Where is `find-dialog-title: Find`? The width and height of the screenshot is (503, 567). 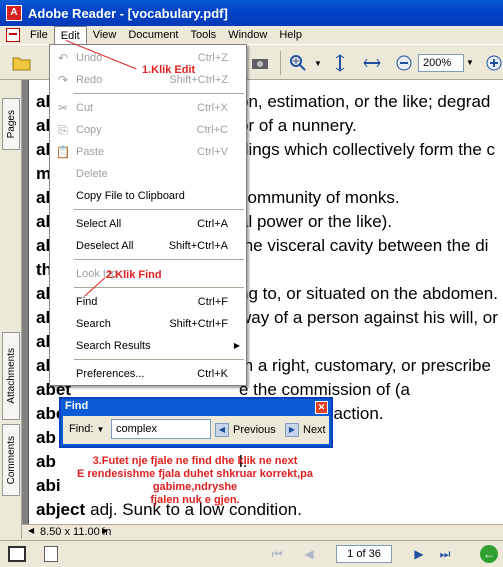
find-dialog-title: Find is located at coordinates (77, 406).